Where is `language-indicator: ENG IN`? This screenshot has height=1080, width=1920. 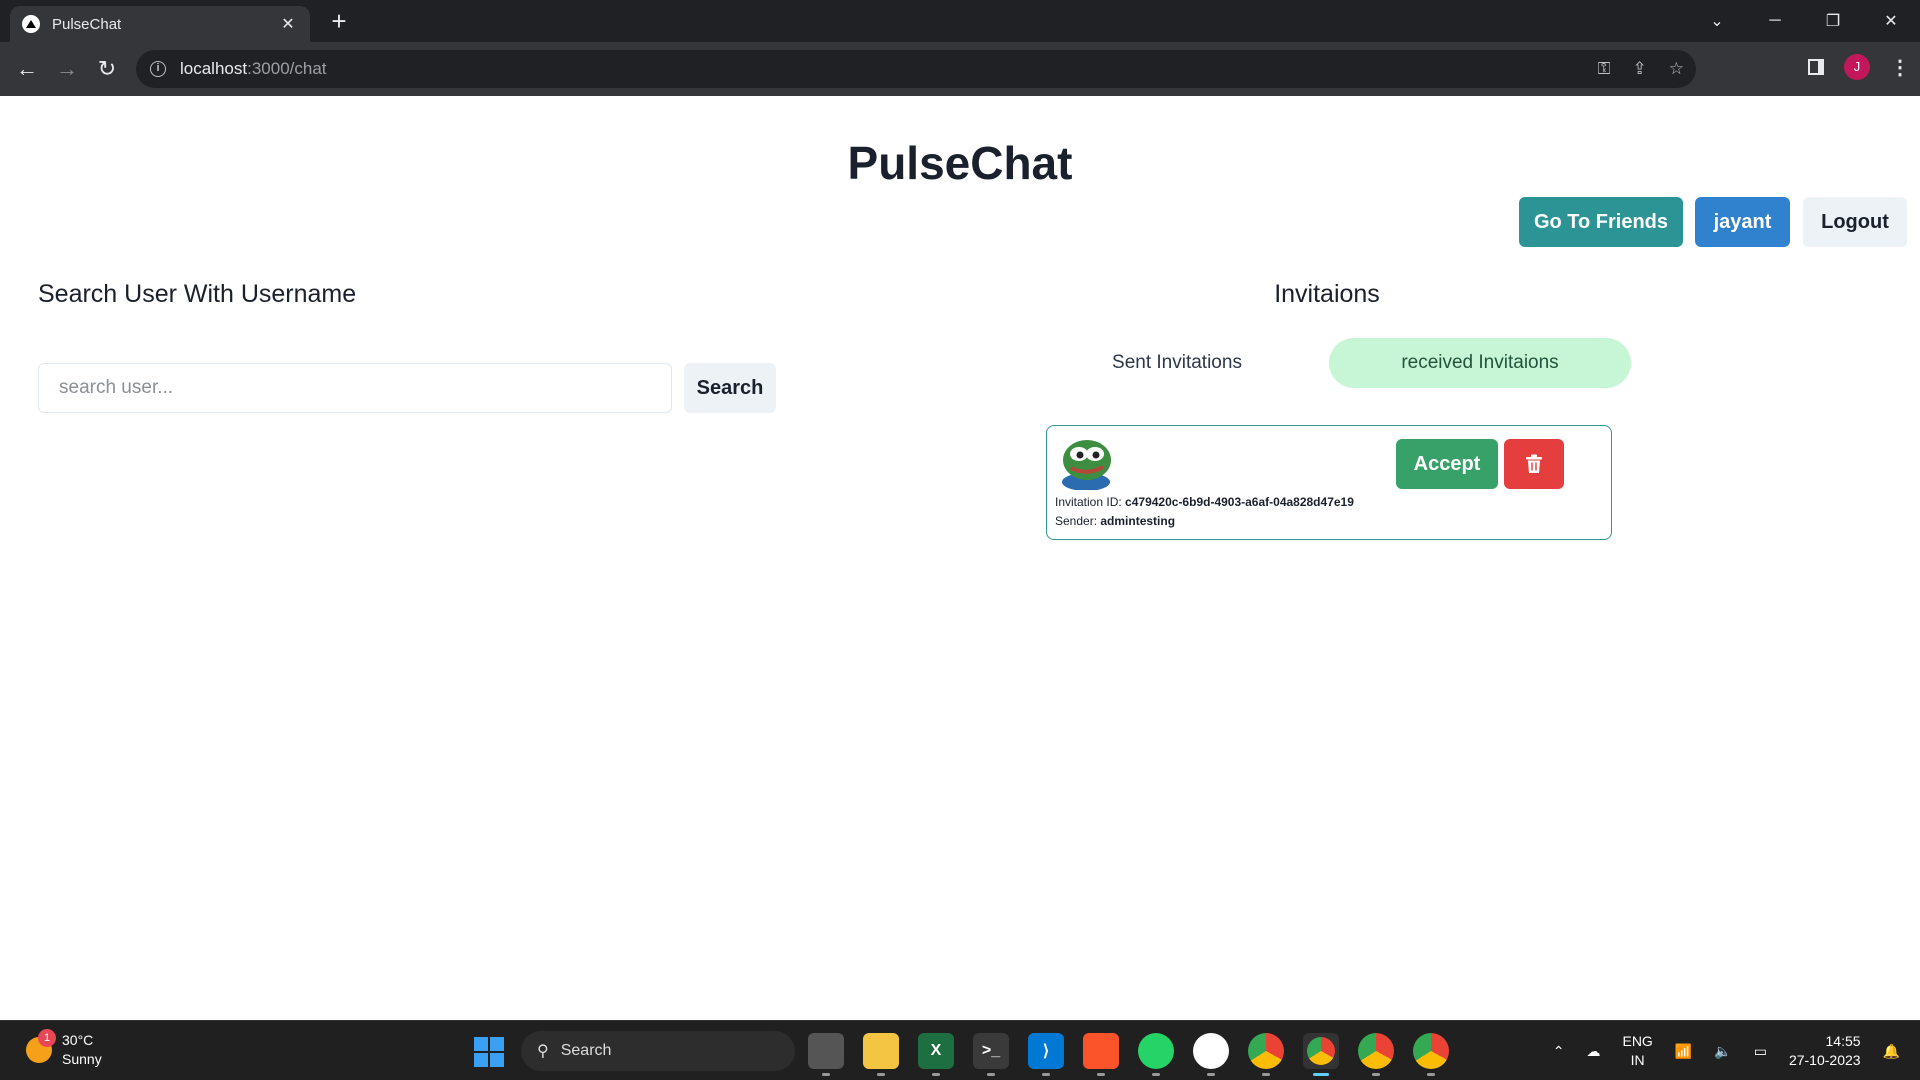
language-indicator: ENG IN is located at coordinates (1637, 1051).